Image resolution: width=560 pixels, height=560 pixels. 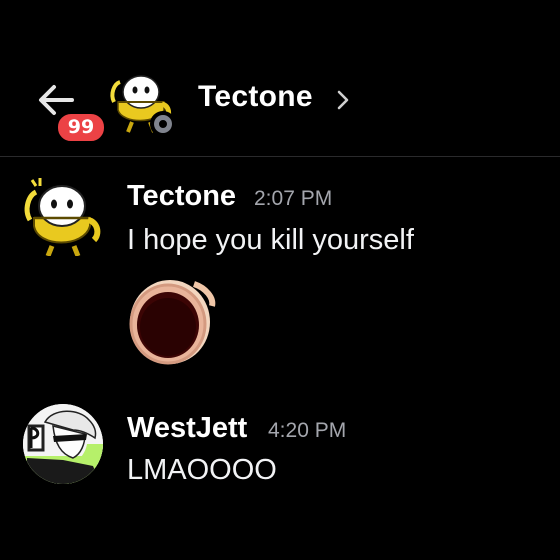 What do you see at coordinates (255, 97) in the screenshot?
I see `channel-title: Tectone` at bounding box center [255, 97].